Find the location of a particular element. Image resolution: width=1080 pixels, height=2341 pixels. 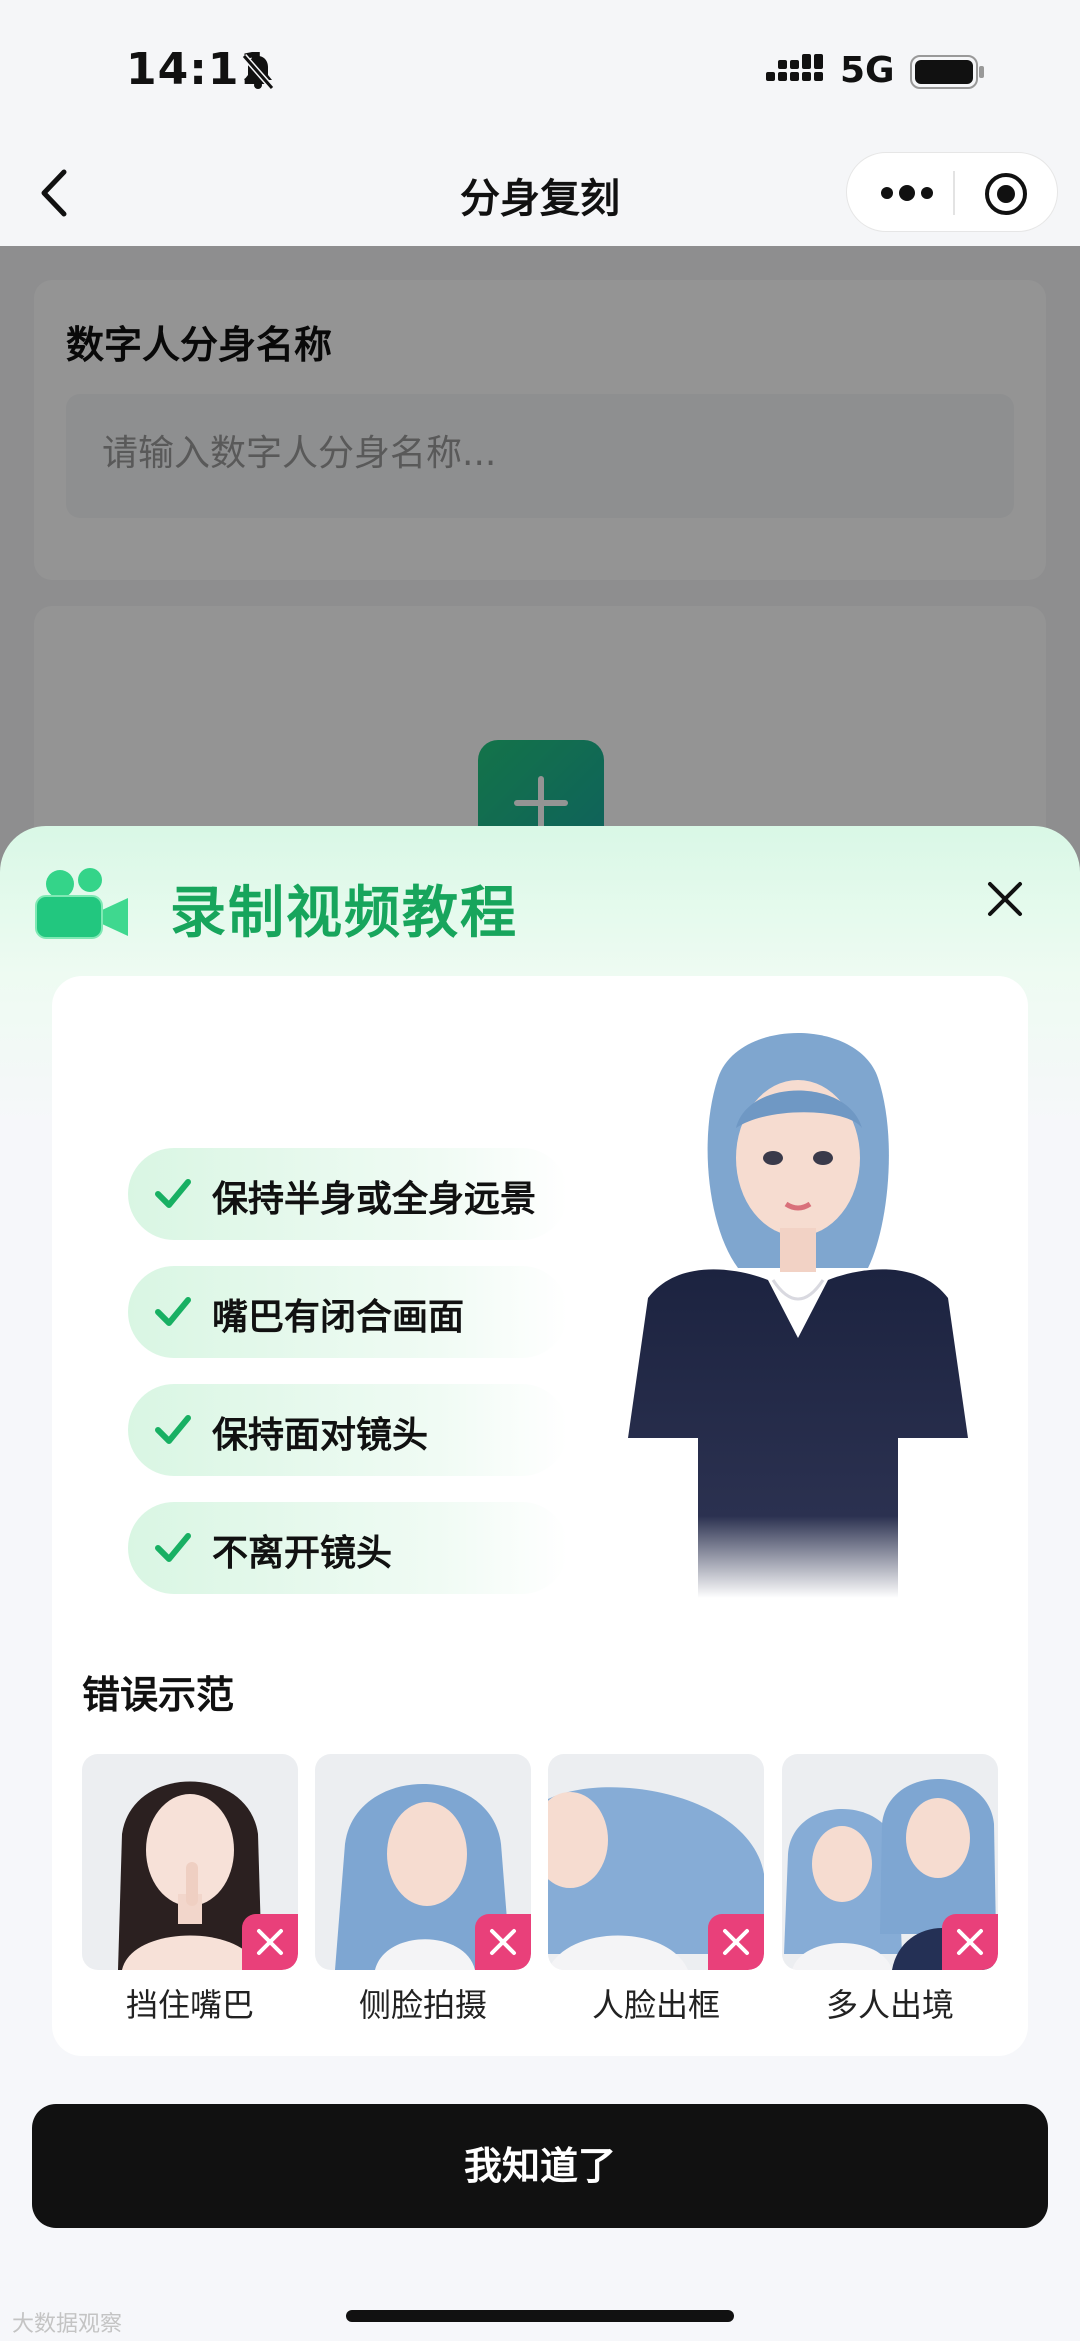

nav-bar: 分身复刻 is located at coordinates (540, 193).